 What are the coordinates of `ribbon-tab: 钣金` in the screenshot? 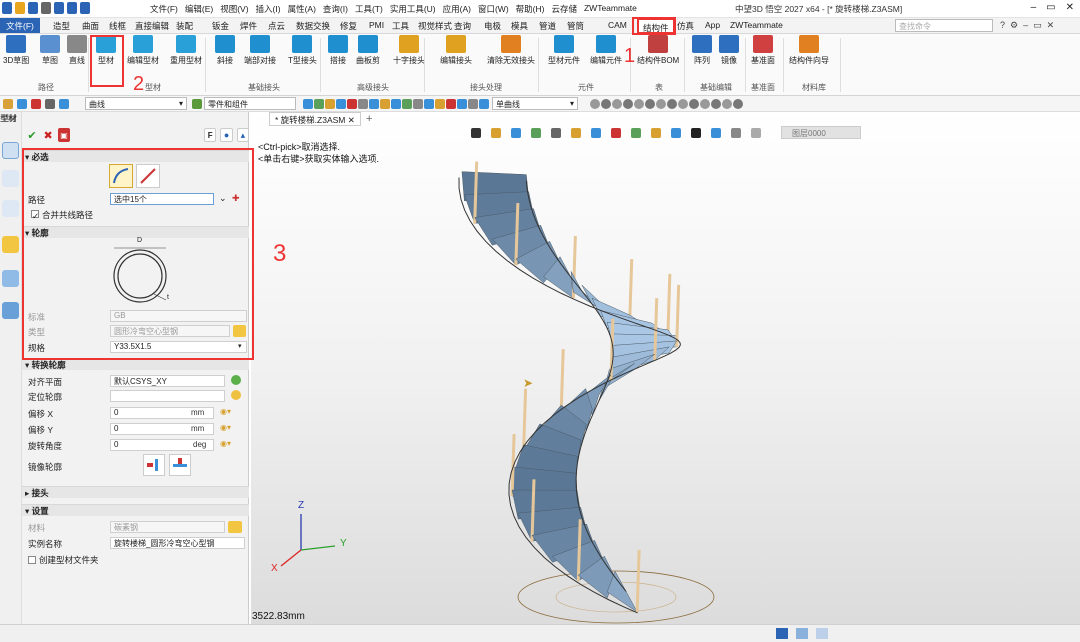 It's located at (220, 26).